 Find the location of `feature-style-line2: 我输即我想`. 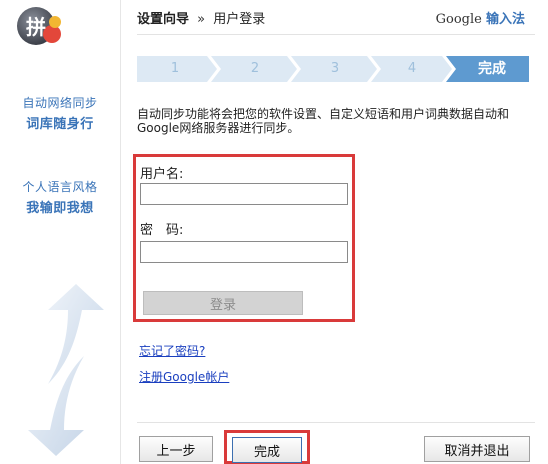

feature-style-line2: 我输即我想 is located at coordinates (60, 208).